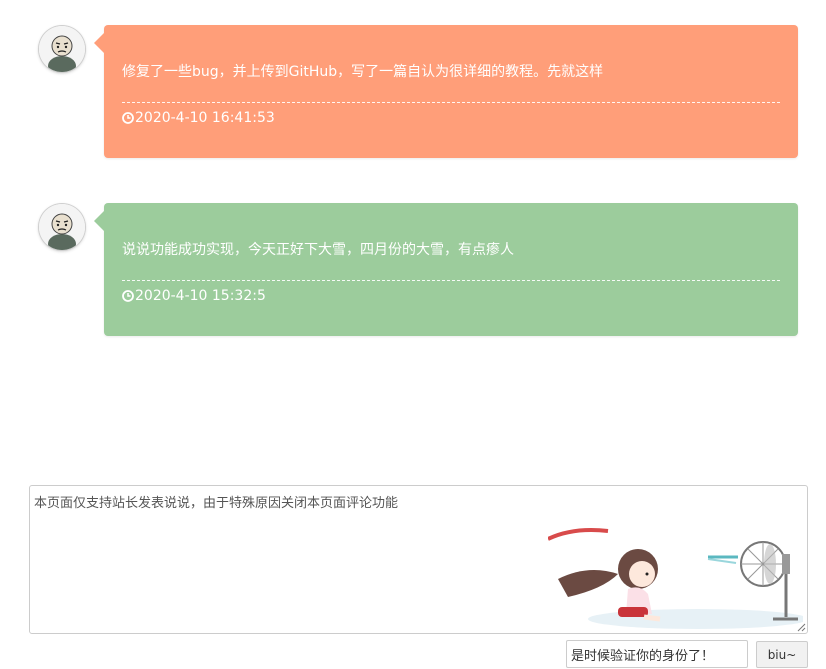 Image resolution: width=826 pixels, height=669 pixels. What do you see at coordinates (801, 627) in the screenshot?
I see `resize-handle-icon` at bounding box center [801, 627].